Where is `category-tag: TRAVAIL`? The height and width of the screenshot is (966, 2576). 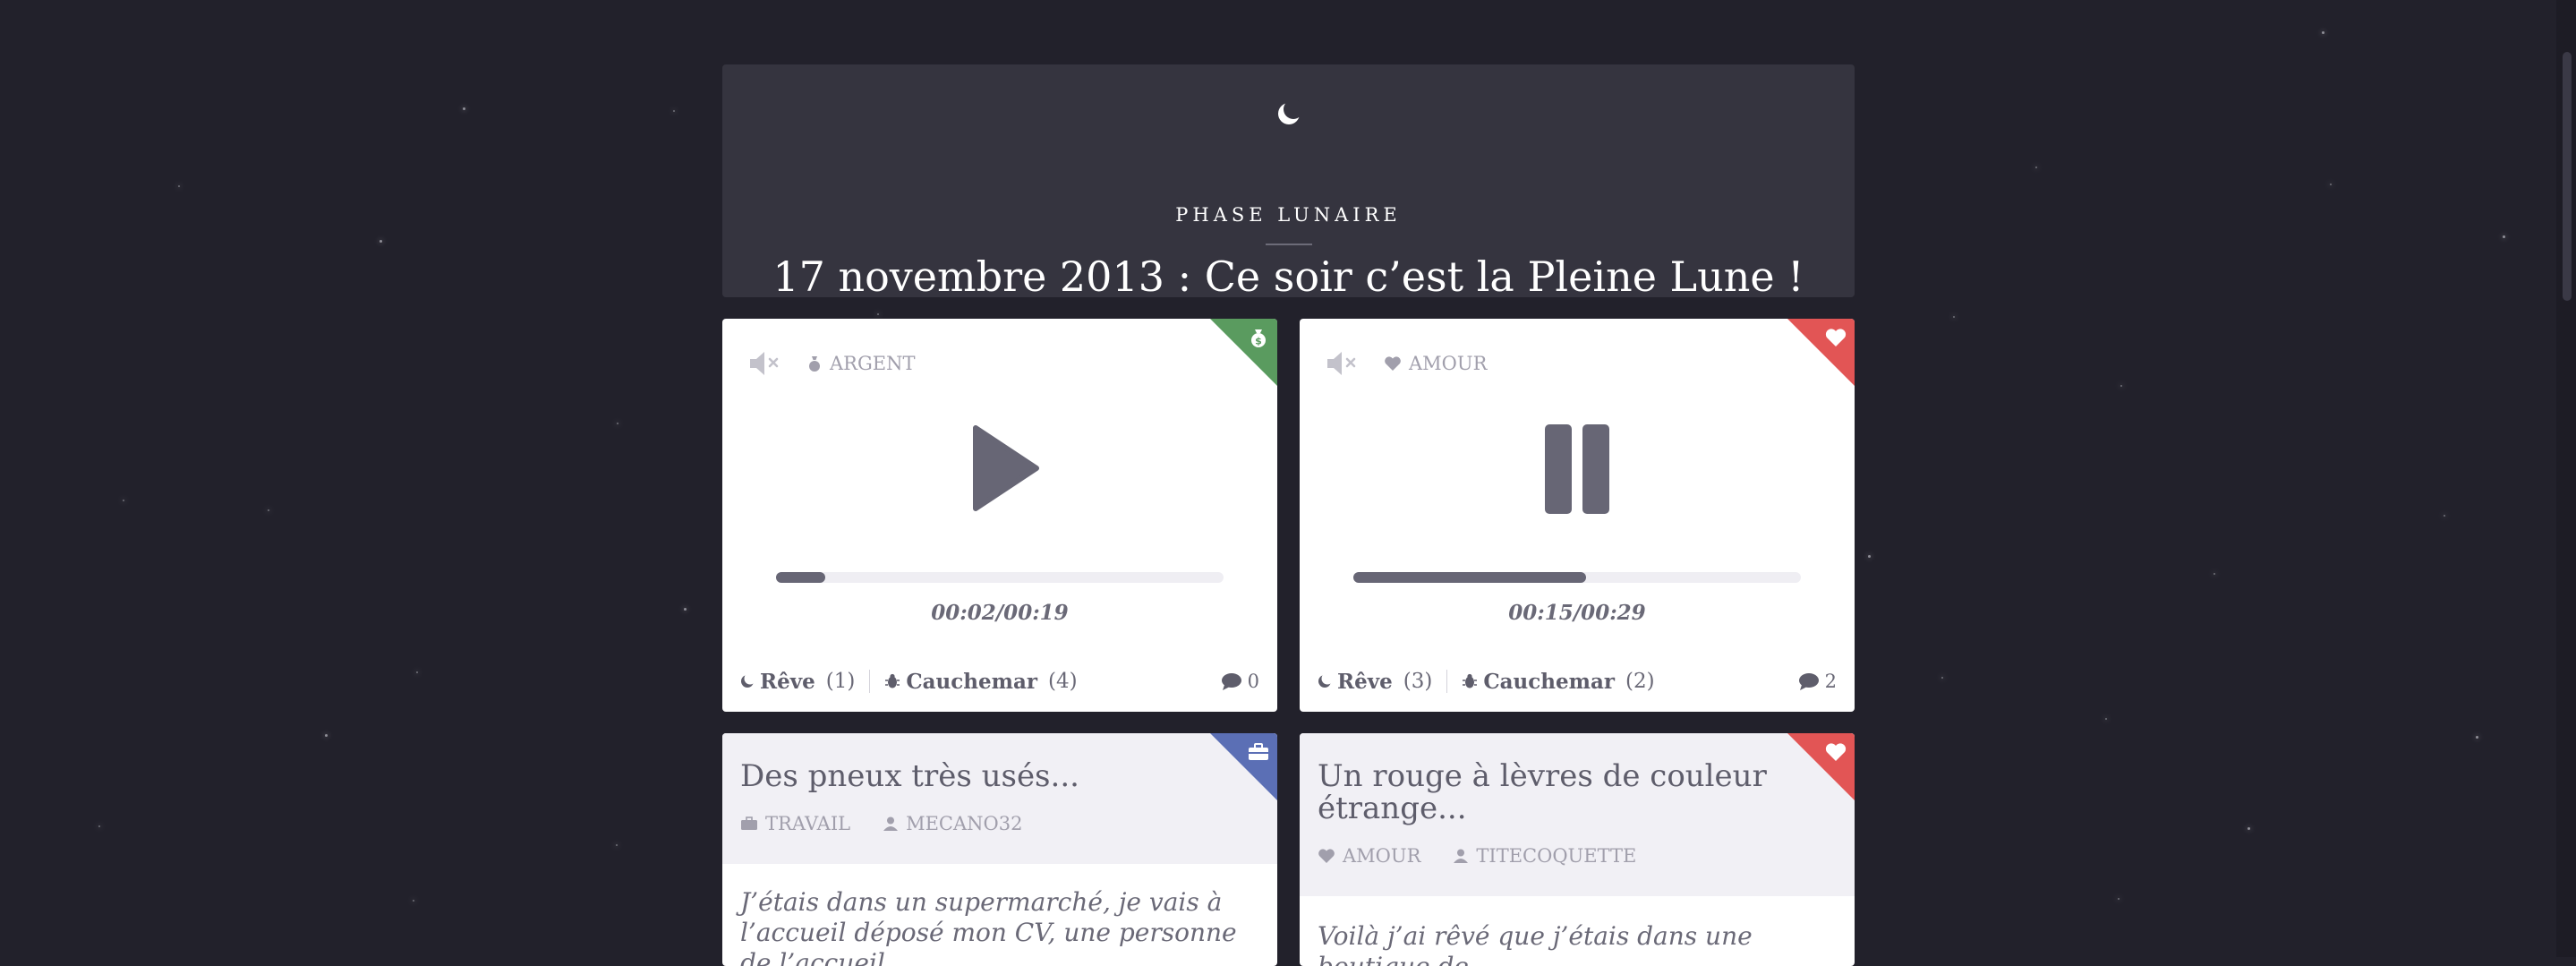
category-tag: TRAVAIL is located at coordinates (795, 823).